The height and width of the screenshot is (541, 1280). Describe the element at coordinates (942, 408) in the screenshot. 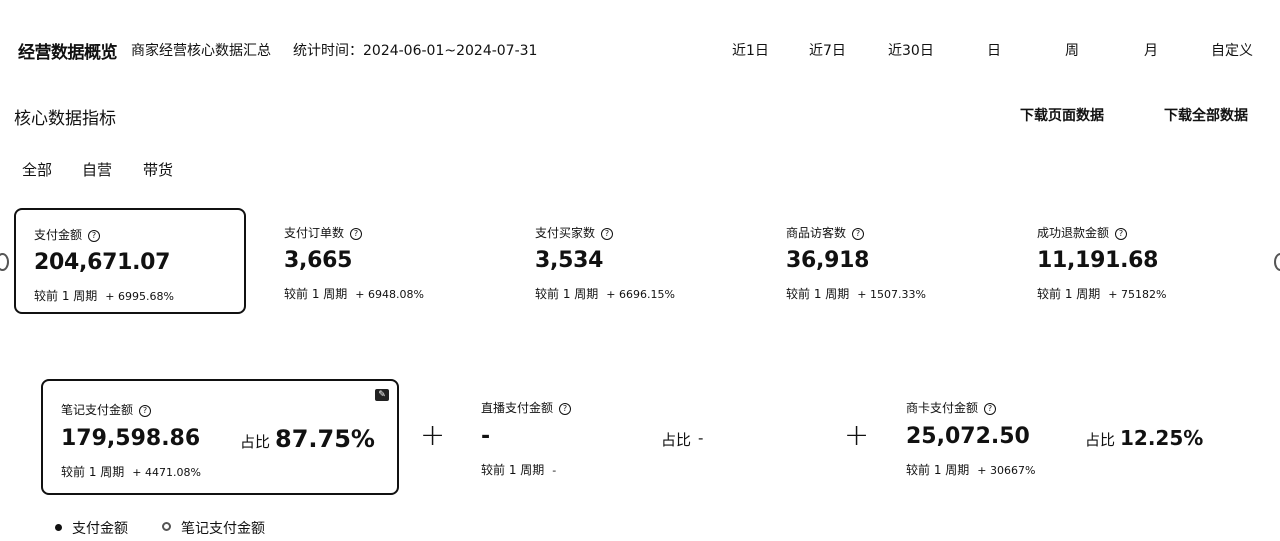

I see `breakdown-label: 商卡支付金额` at that location.